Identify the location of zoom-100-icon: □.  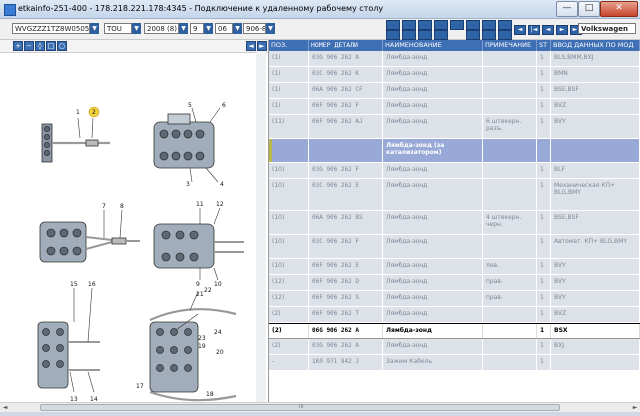
(51, 46).